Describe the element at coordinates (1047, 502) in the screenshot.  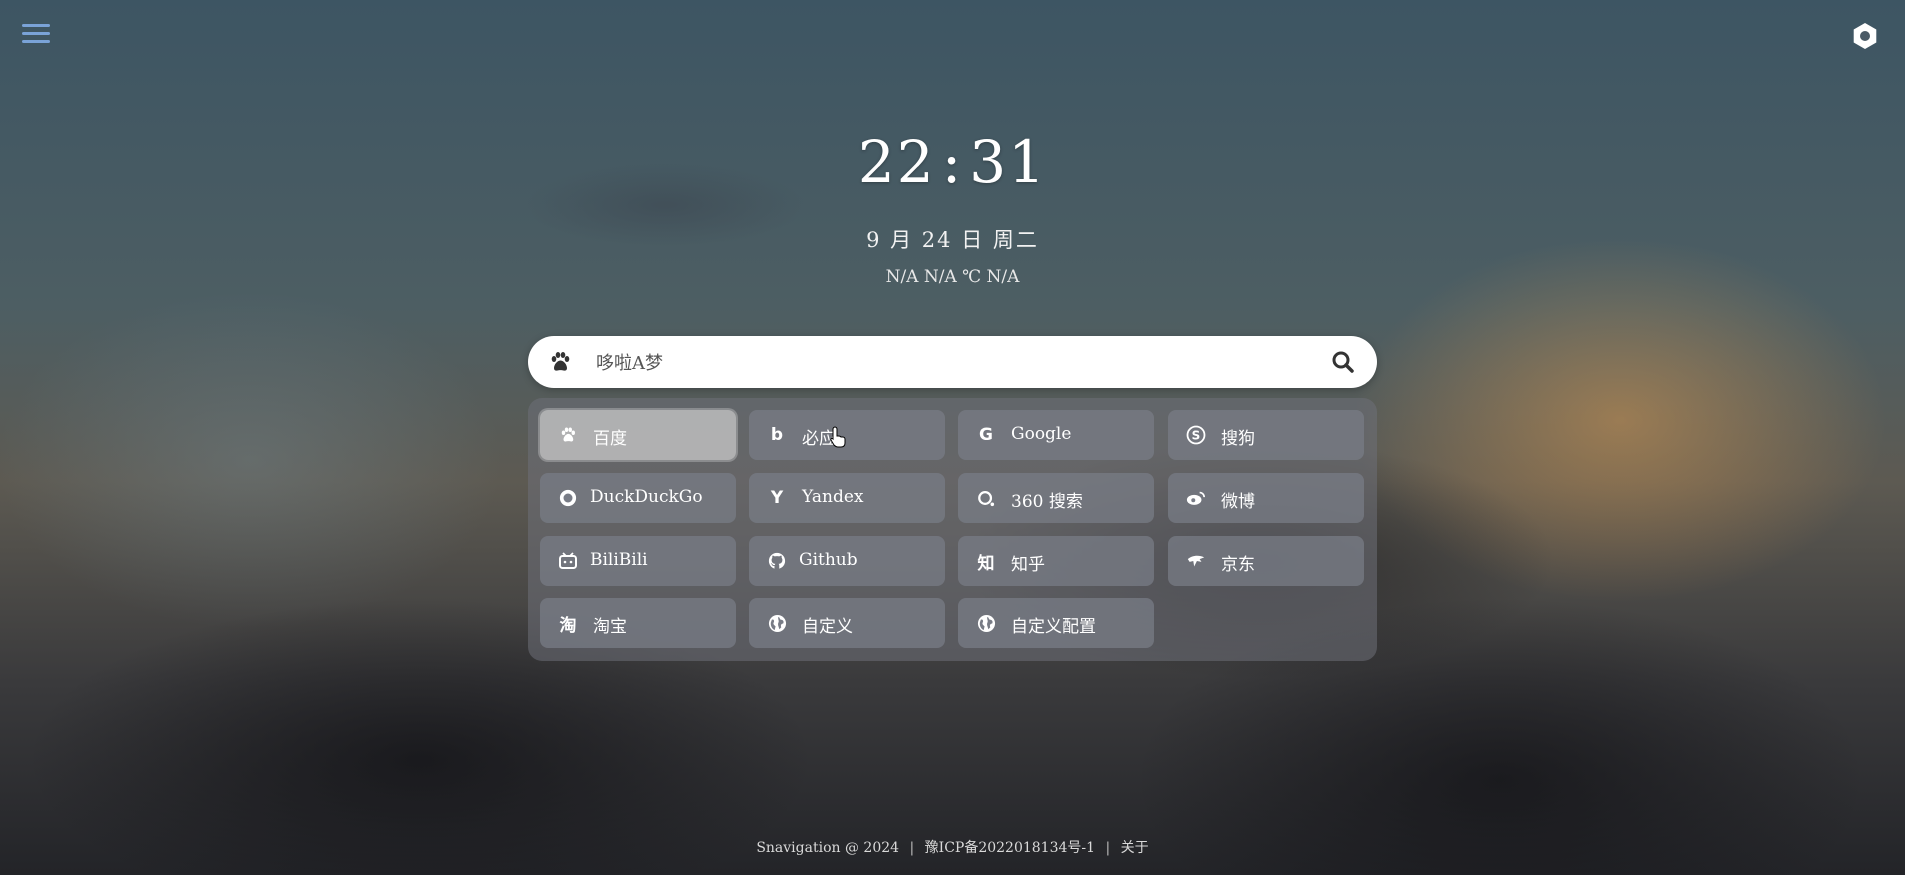
I see `engine-label: 360 搜索` at that location.